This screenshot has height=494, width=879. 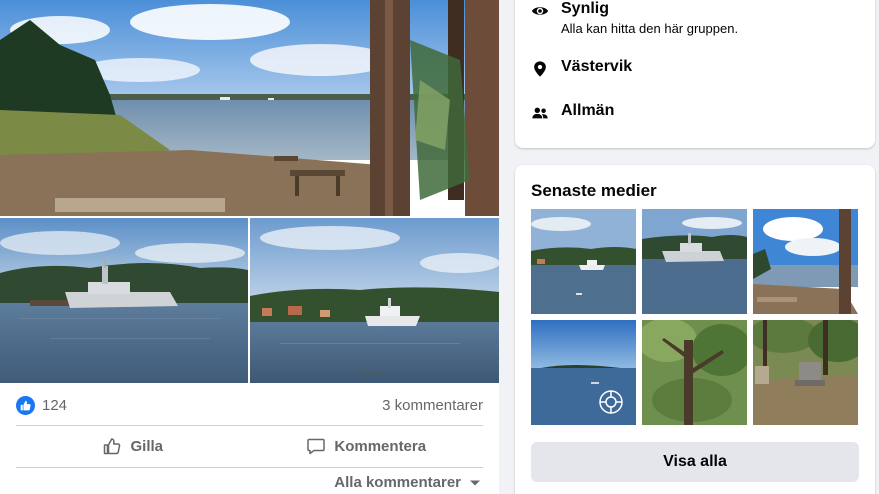 I want to click on all-comments-filter: Alla kommentarer, so click(x=407, y=482).